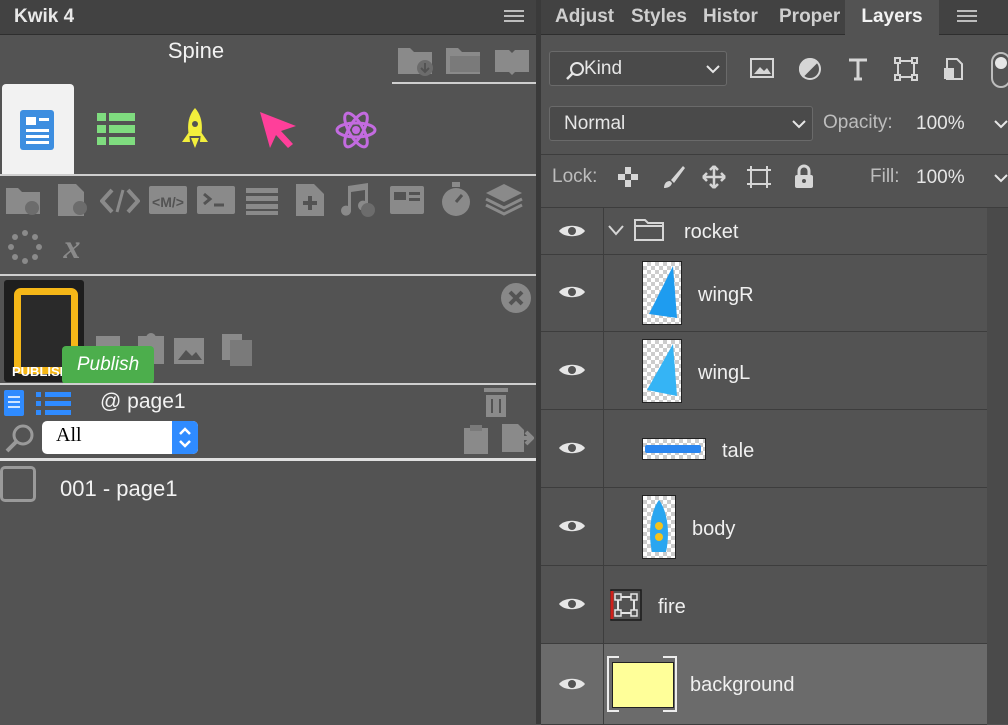 The image size is (1008, 725). Describe the element at coordinates (858, 122) in the screenshot. I see `opacity-label: Opacity:` at that location.